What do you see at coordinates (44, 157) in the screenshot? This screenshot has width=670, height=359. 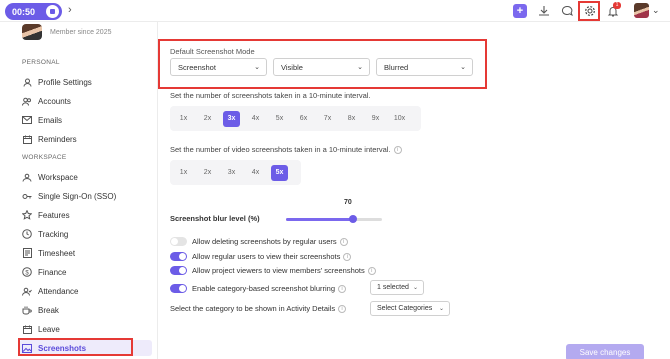 I see `section-workspace: WORKSPACE` at bounding box center [44, 157].